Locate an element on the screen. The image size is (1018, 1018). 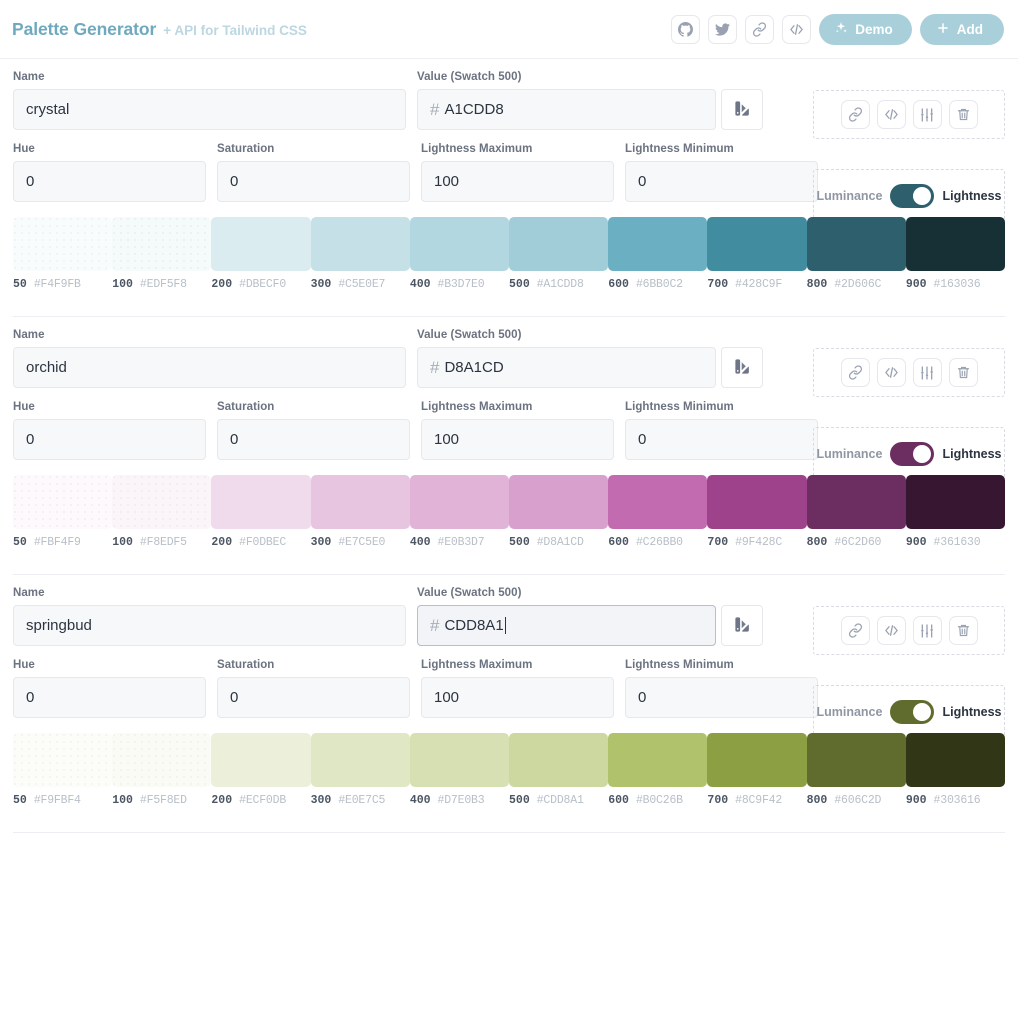
swatch: 100 #F8EDF5 is located at coordinates (162, 512).